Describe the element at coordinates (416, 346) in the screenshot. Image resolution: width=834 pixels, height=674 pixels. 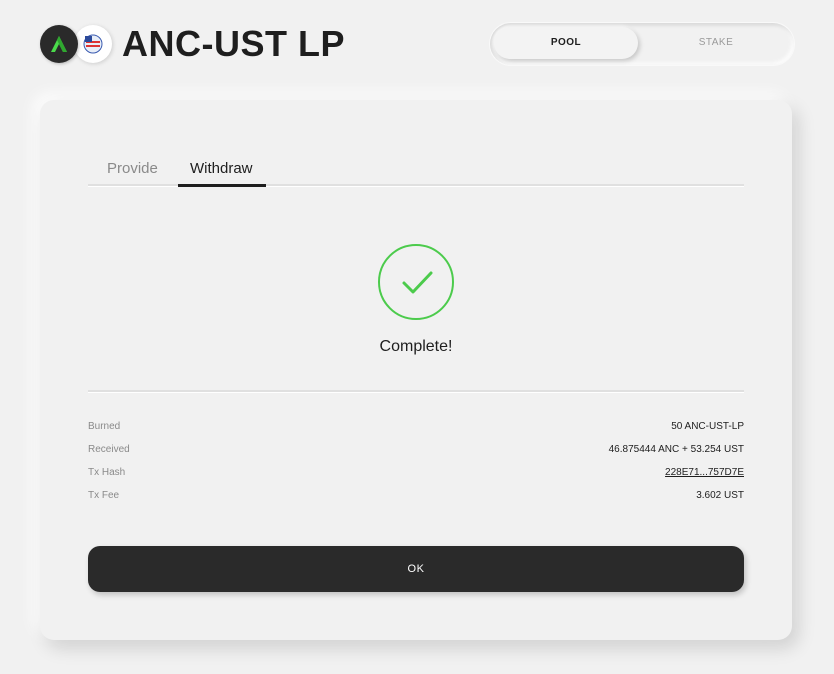
I see `status-message: Complete!` at that location.